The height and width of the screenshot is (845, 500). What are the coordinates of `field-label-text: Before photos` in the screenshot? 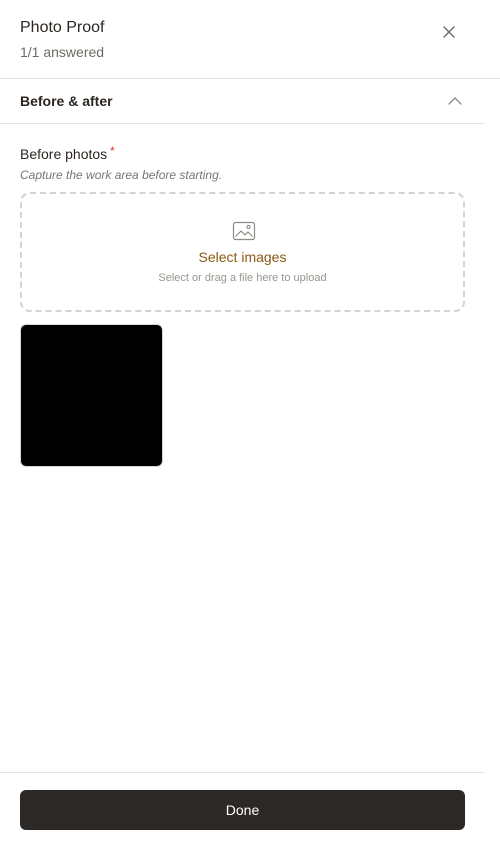 It's located at (64, 154).